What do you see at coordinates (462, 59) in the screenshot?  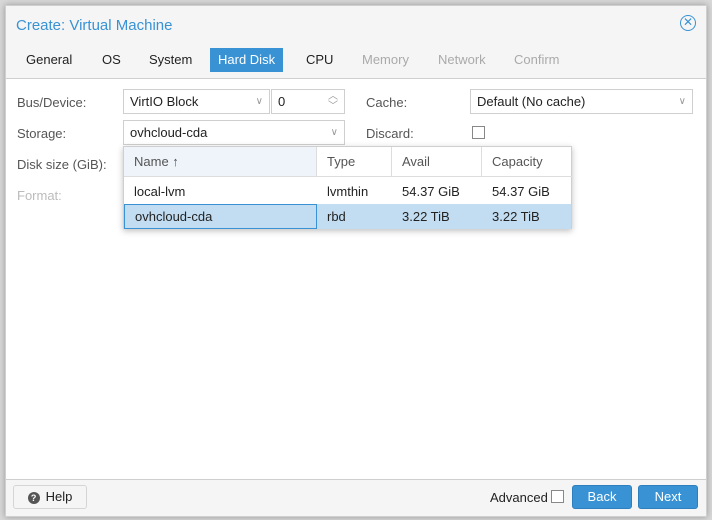 I see `tab-network: Network` at bounding box center [462, 59].